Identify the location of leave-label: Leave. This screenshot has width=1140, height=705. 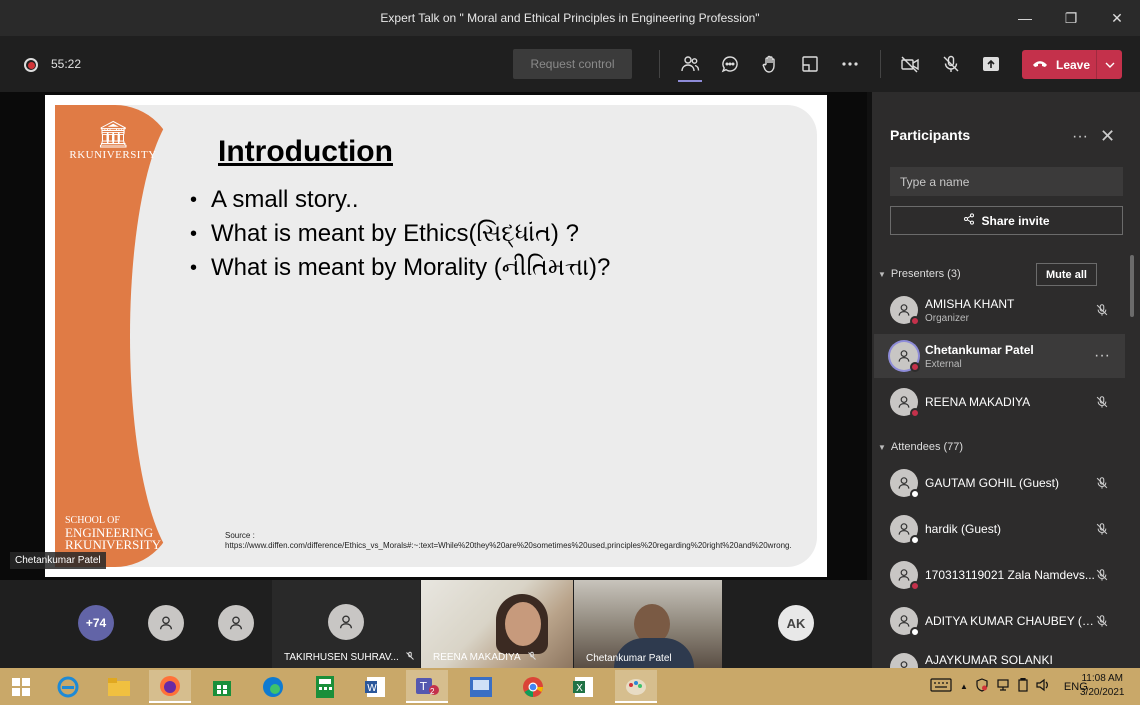
(1073, 64).